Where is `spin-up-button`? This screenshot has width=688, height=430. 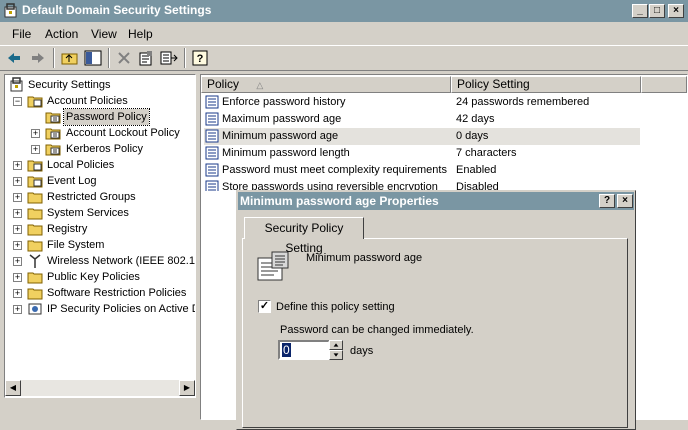 spin-up-button is located at coordinates (336, 345).